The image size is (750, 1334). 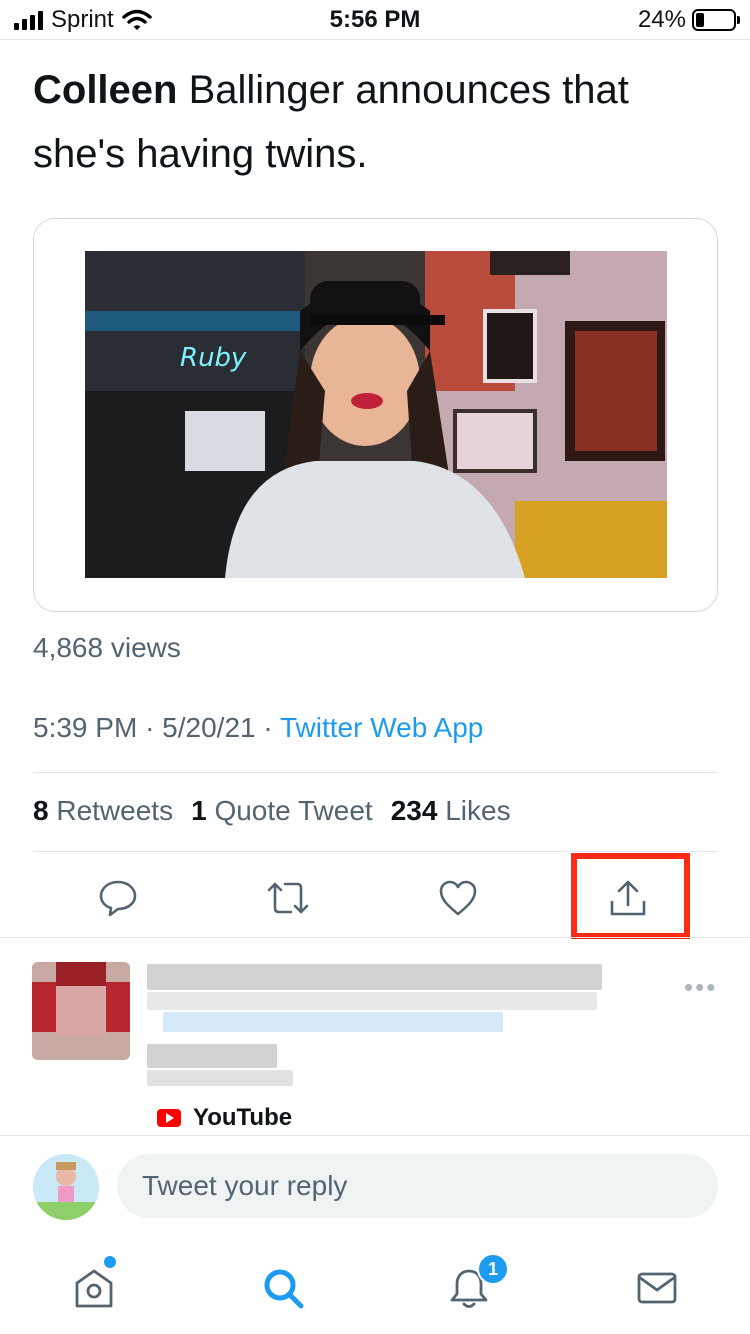 What do you see at coordinates (293, 810) in the screenshot?
I see `quotes-label: Quote Tweet` at bounding box center [293, 810].